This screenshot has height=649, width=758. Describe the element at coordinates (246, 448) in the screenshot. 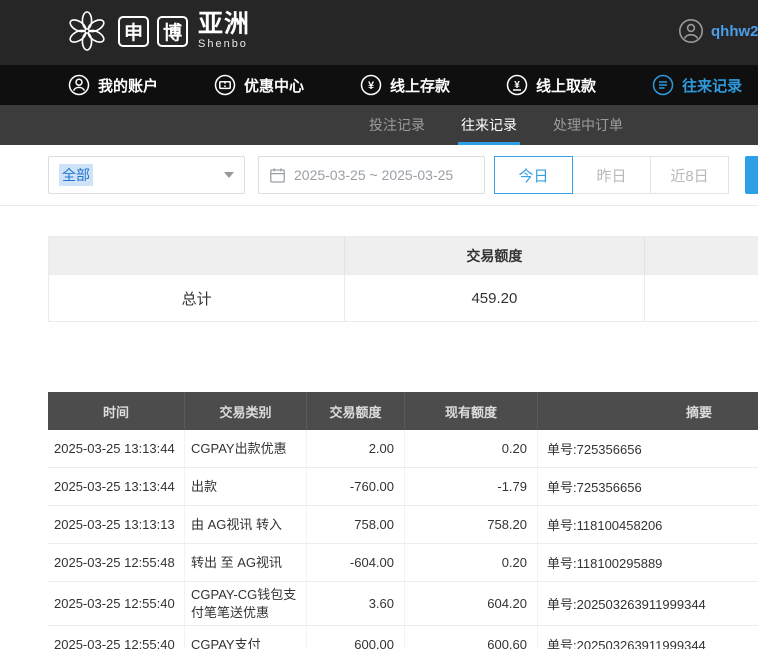

I see `cell-type: CGPAY出款优惠` at that location.